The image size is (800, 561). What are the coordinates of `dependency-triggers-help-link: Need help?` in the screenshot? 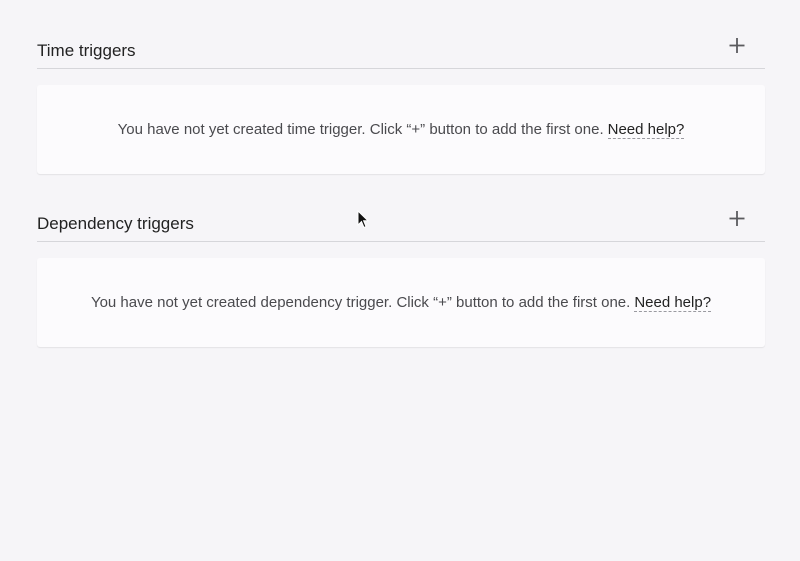 It's located at (673, 303).